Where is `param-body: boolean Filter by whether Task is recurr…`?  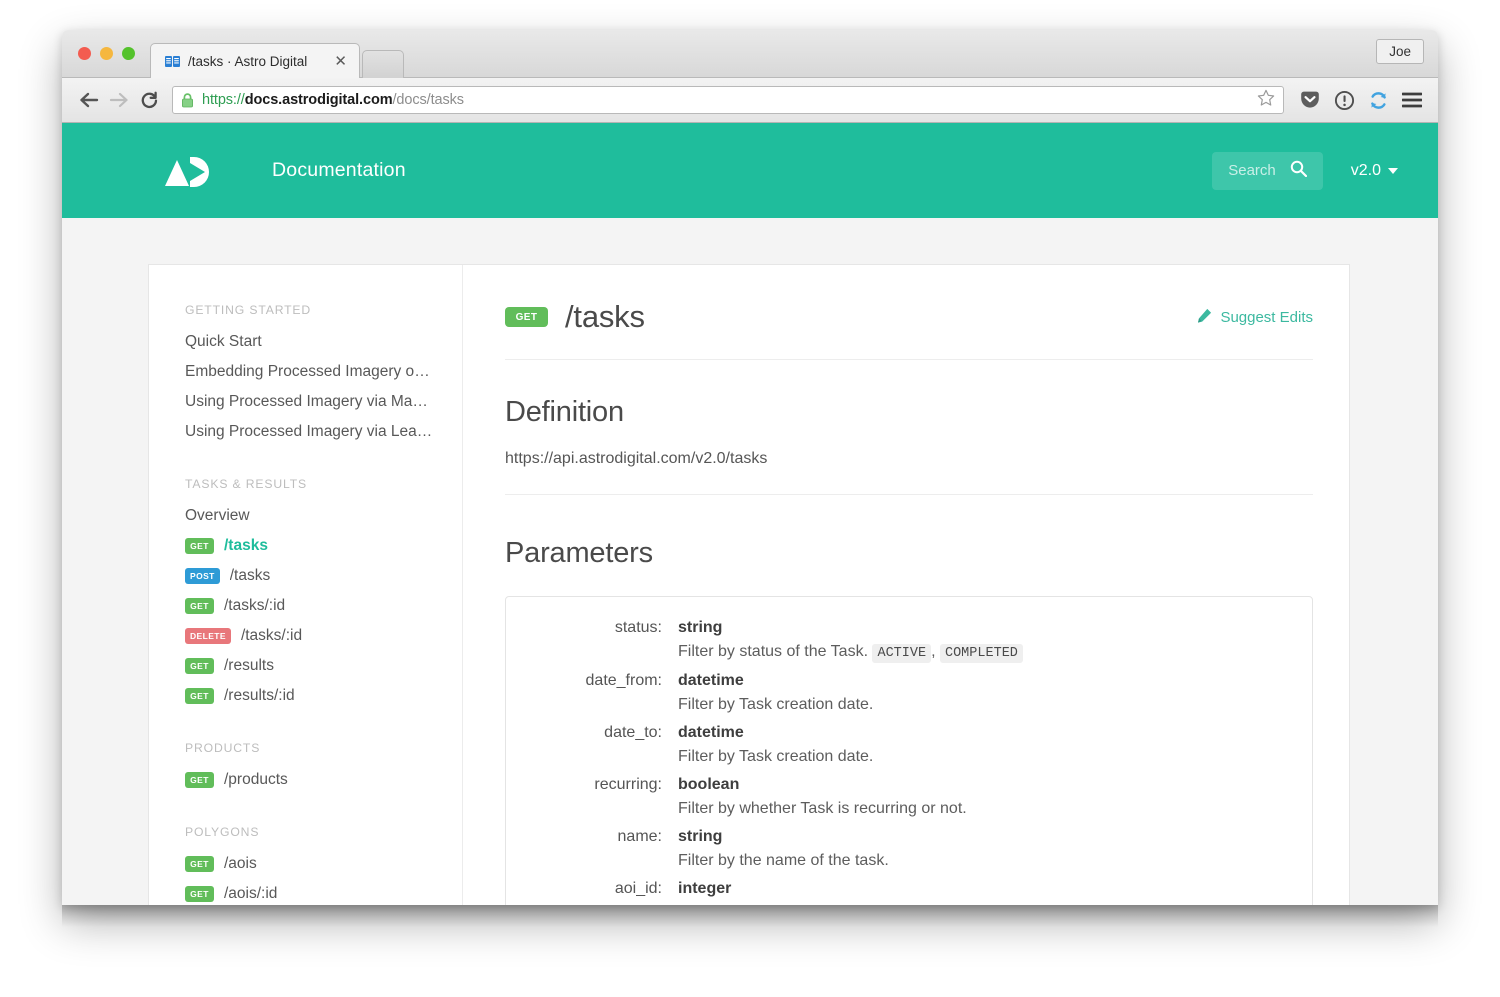
param-body: boolean Filter by whether Task is recurr… is located at coordinates (982, 802).